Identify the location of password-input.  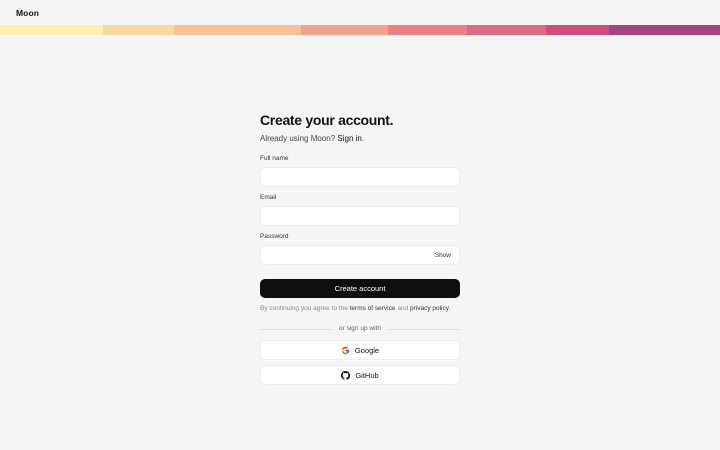
(360, 257).